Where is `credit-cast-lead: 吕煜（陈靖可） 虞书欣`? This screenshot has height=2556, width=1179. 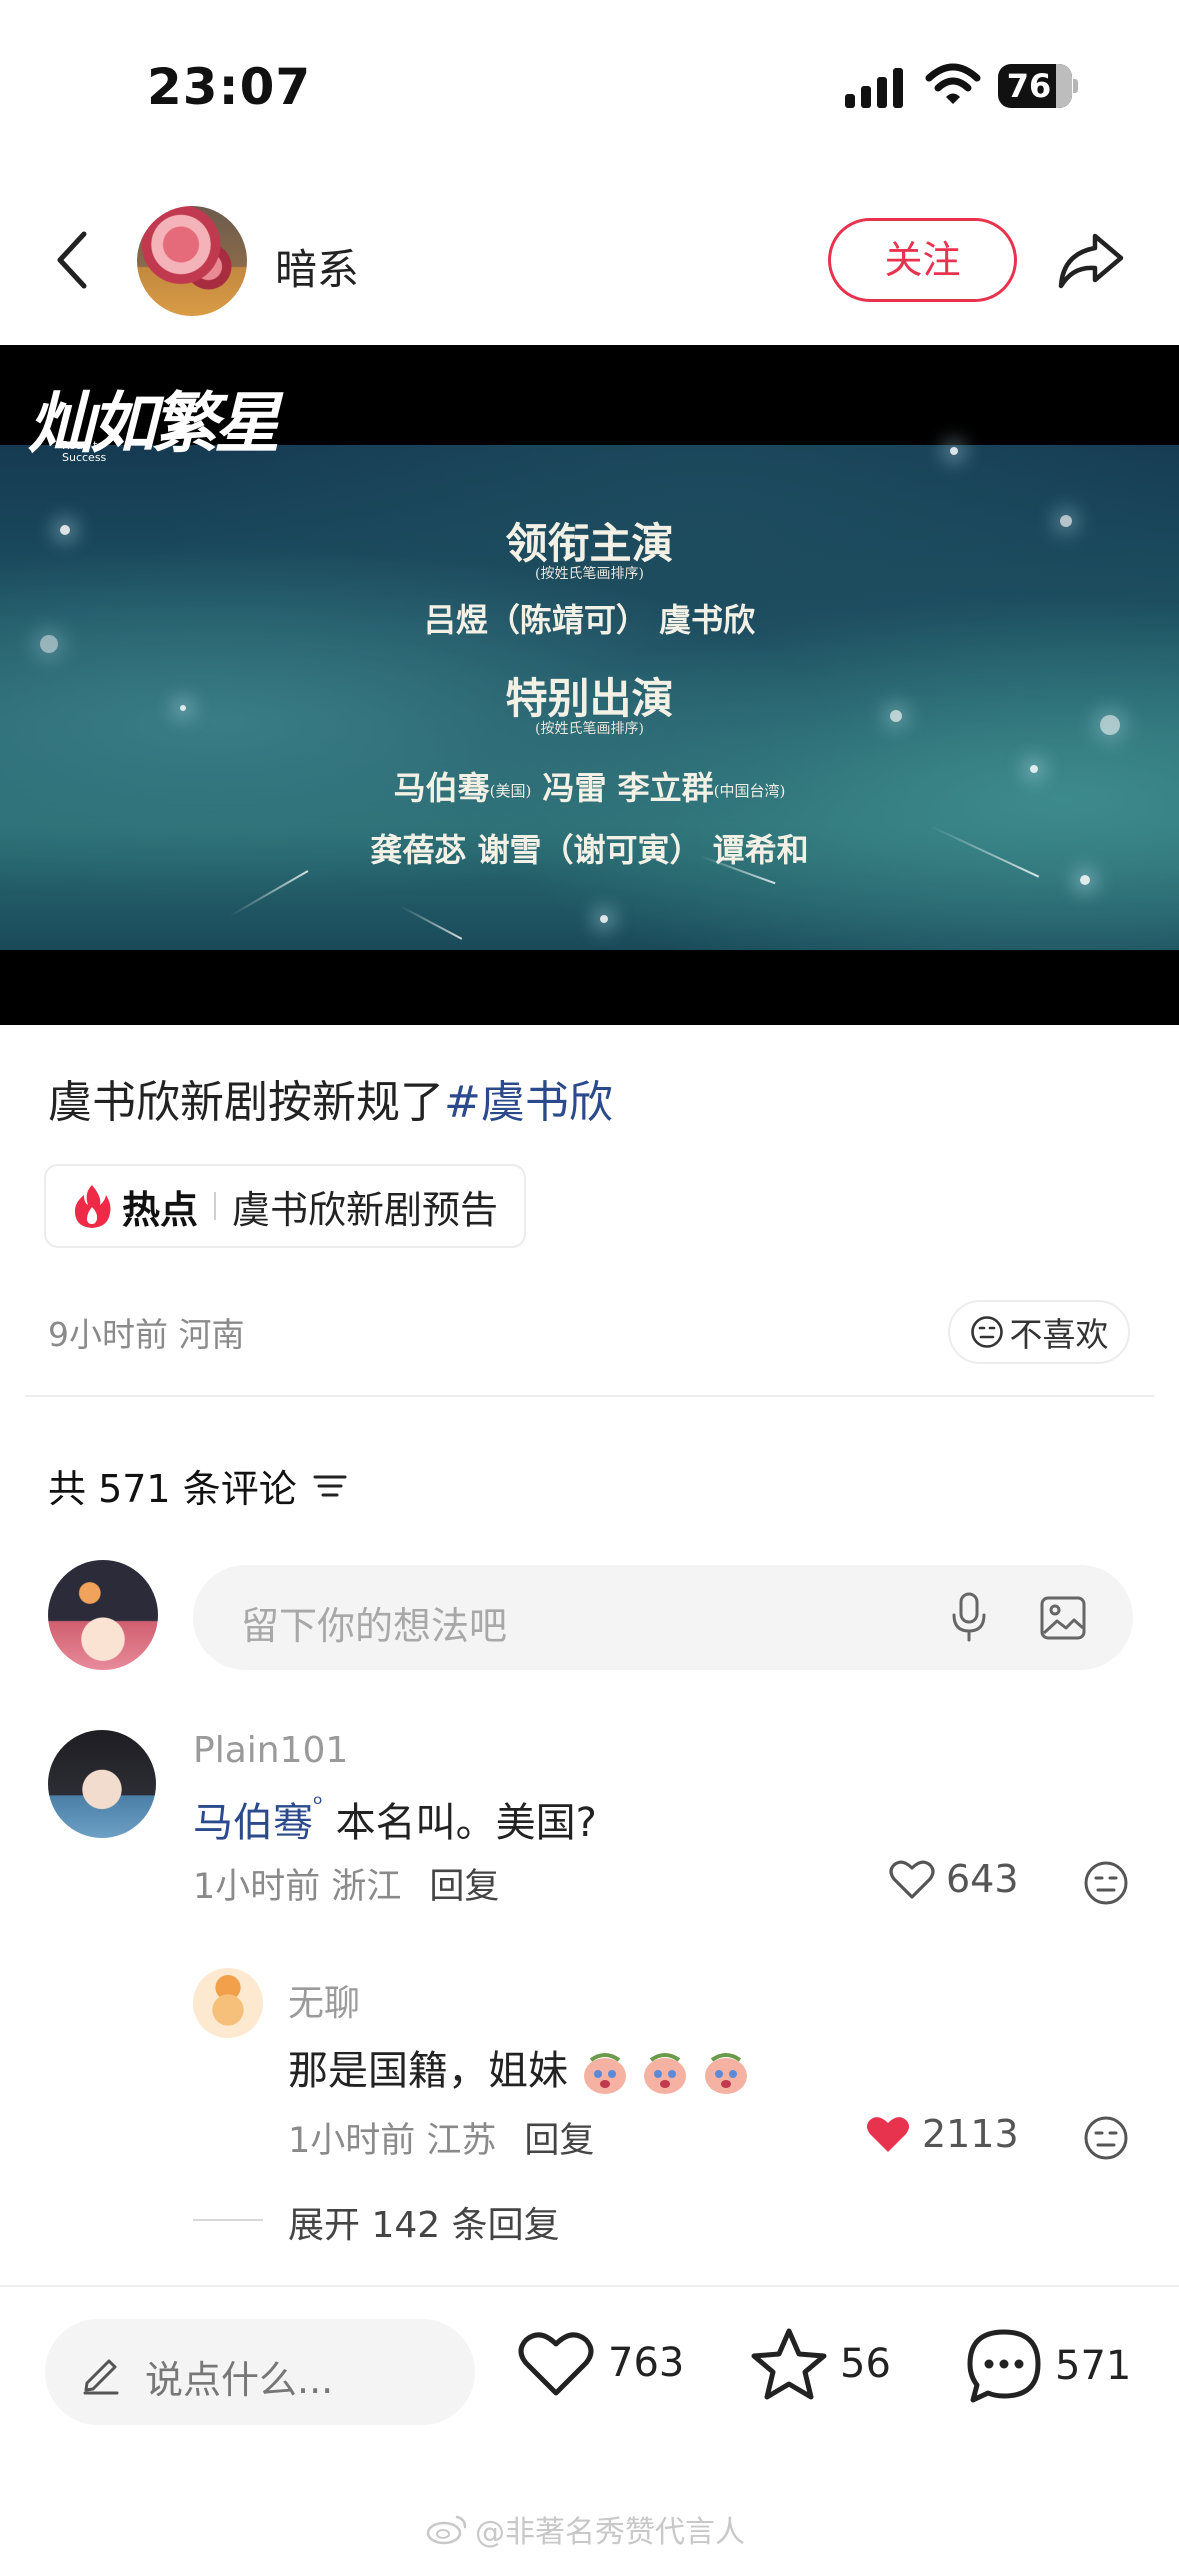 credit-cast-lead: 吕煜（陈靖可） 虞书欣 is located at coordinates (589, 620).